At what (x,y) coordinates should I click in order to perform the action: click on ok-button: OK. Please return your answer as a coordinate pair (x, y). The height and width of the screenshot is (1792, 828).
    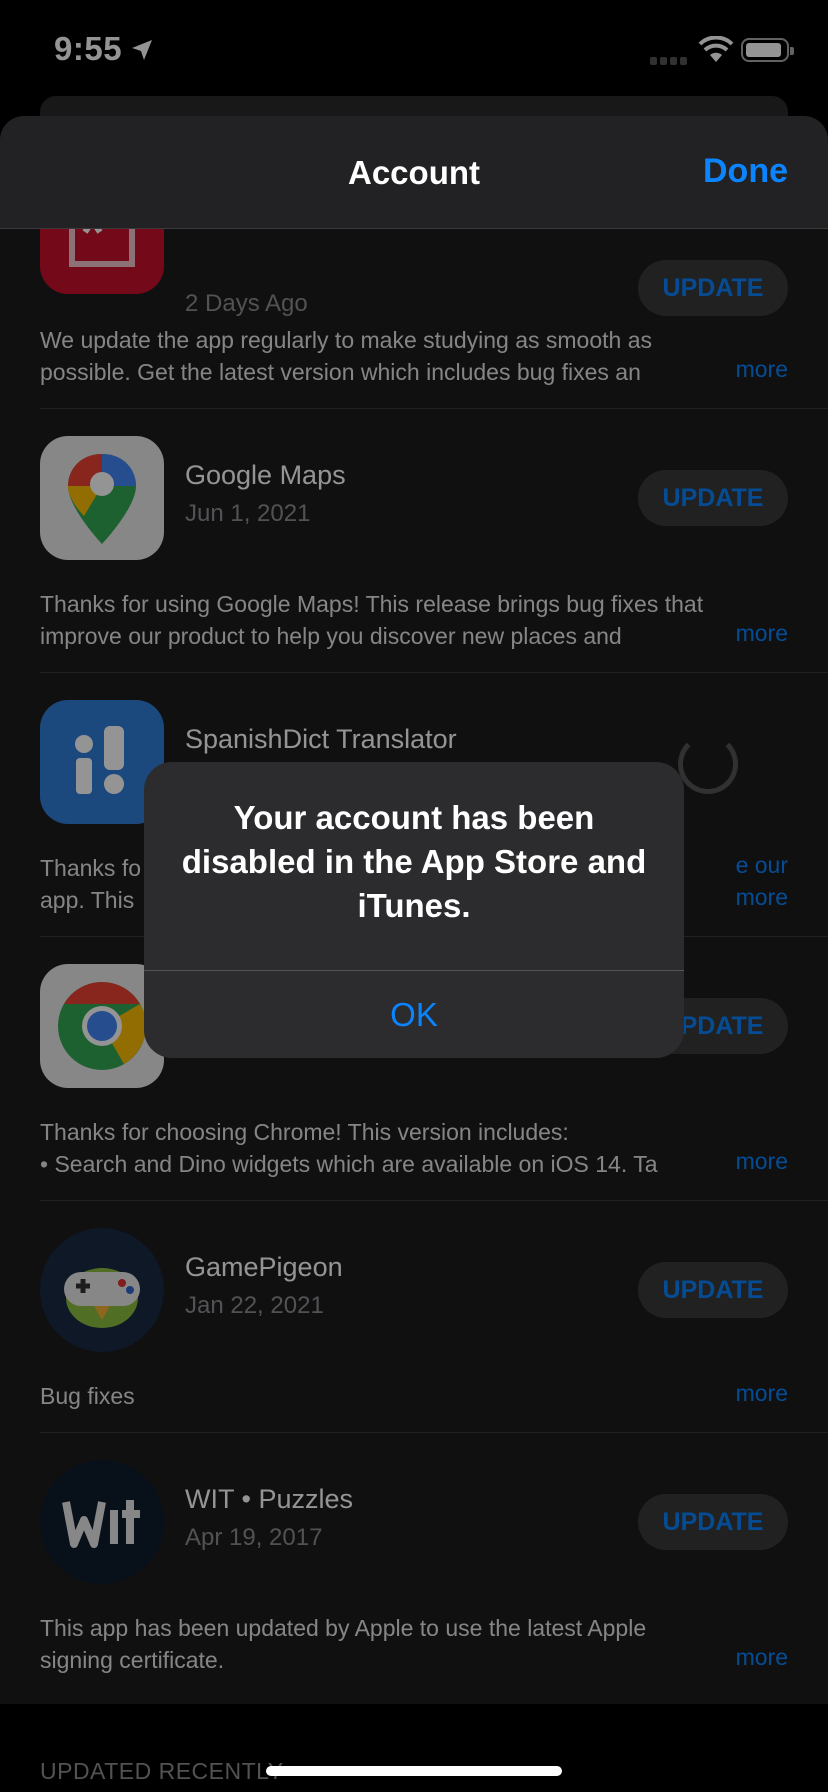
    Looking at the image, I should click on (414, 1014).